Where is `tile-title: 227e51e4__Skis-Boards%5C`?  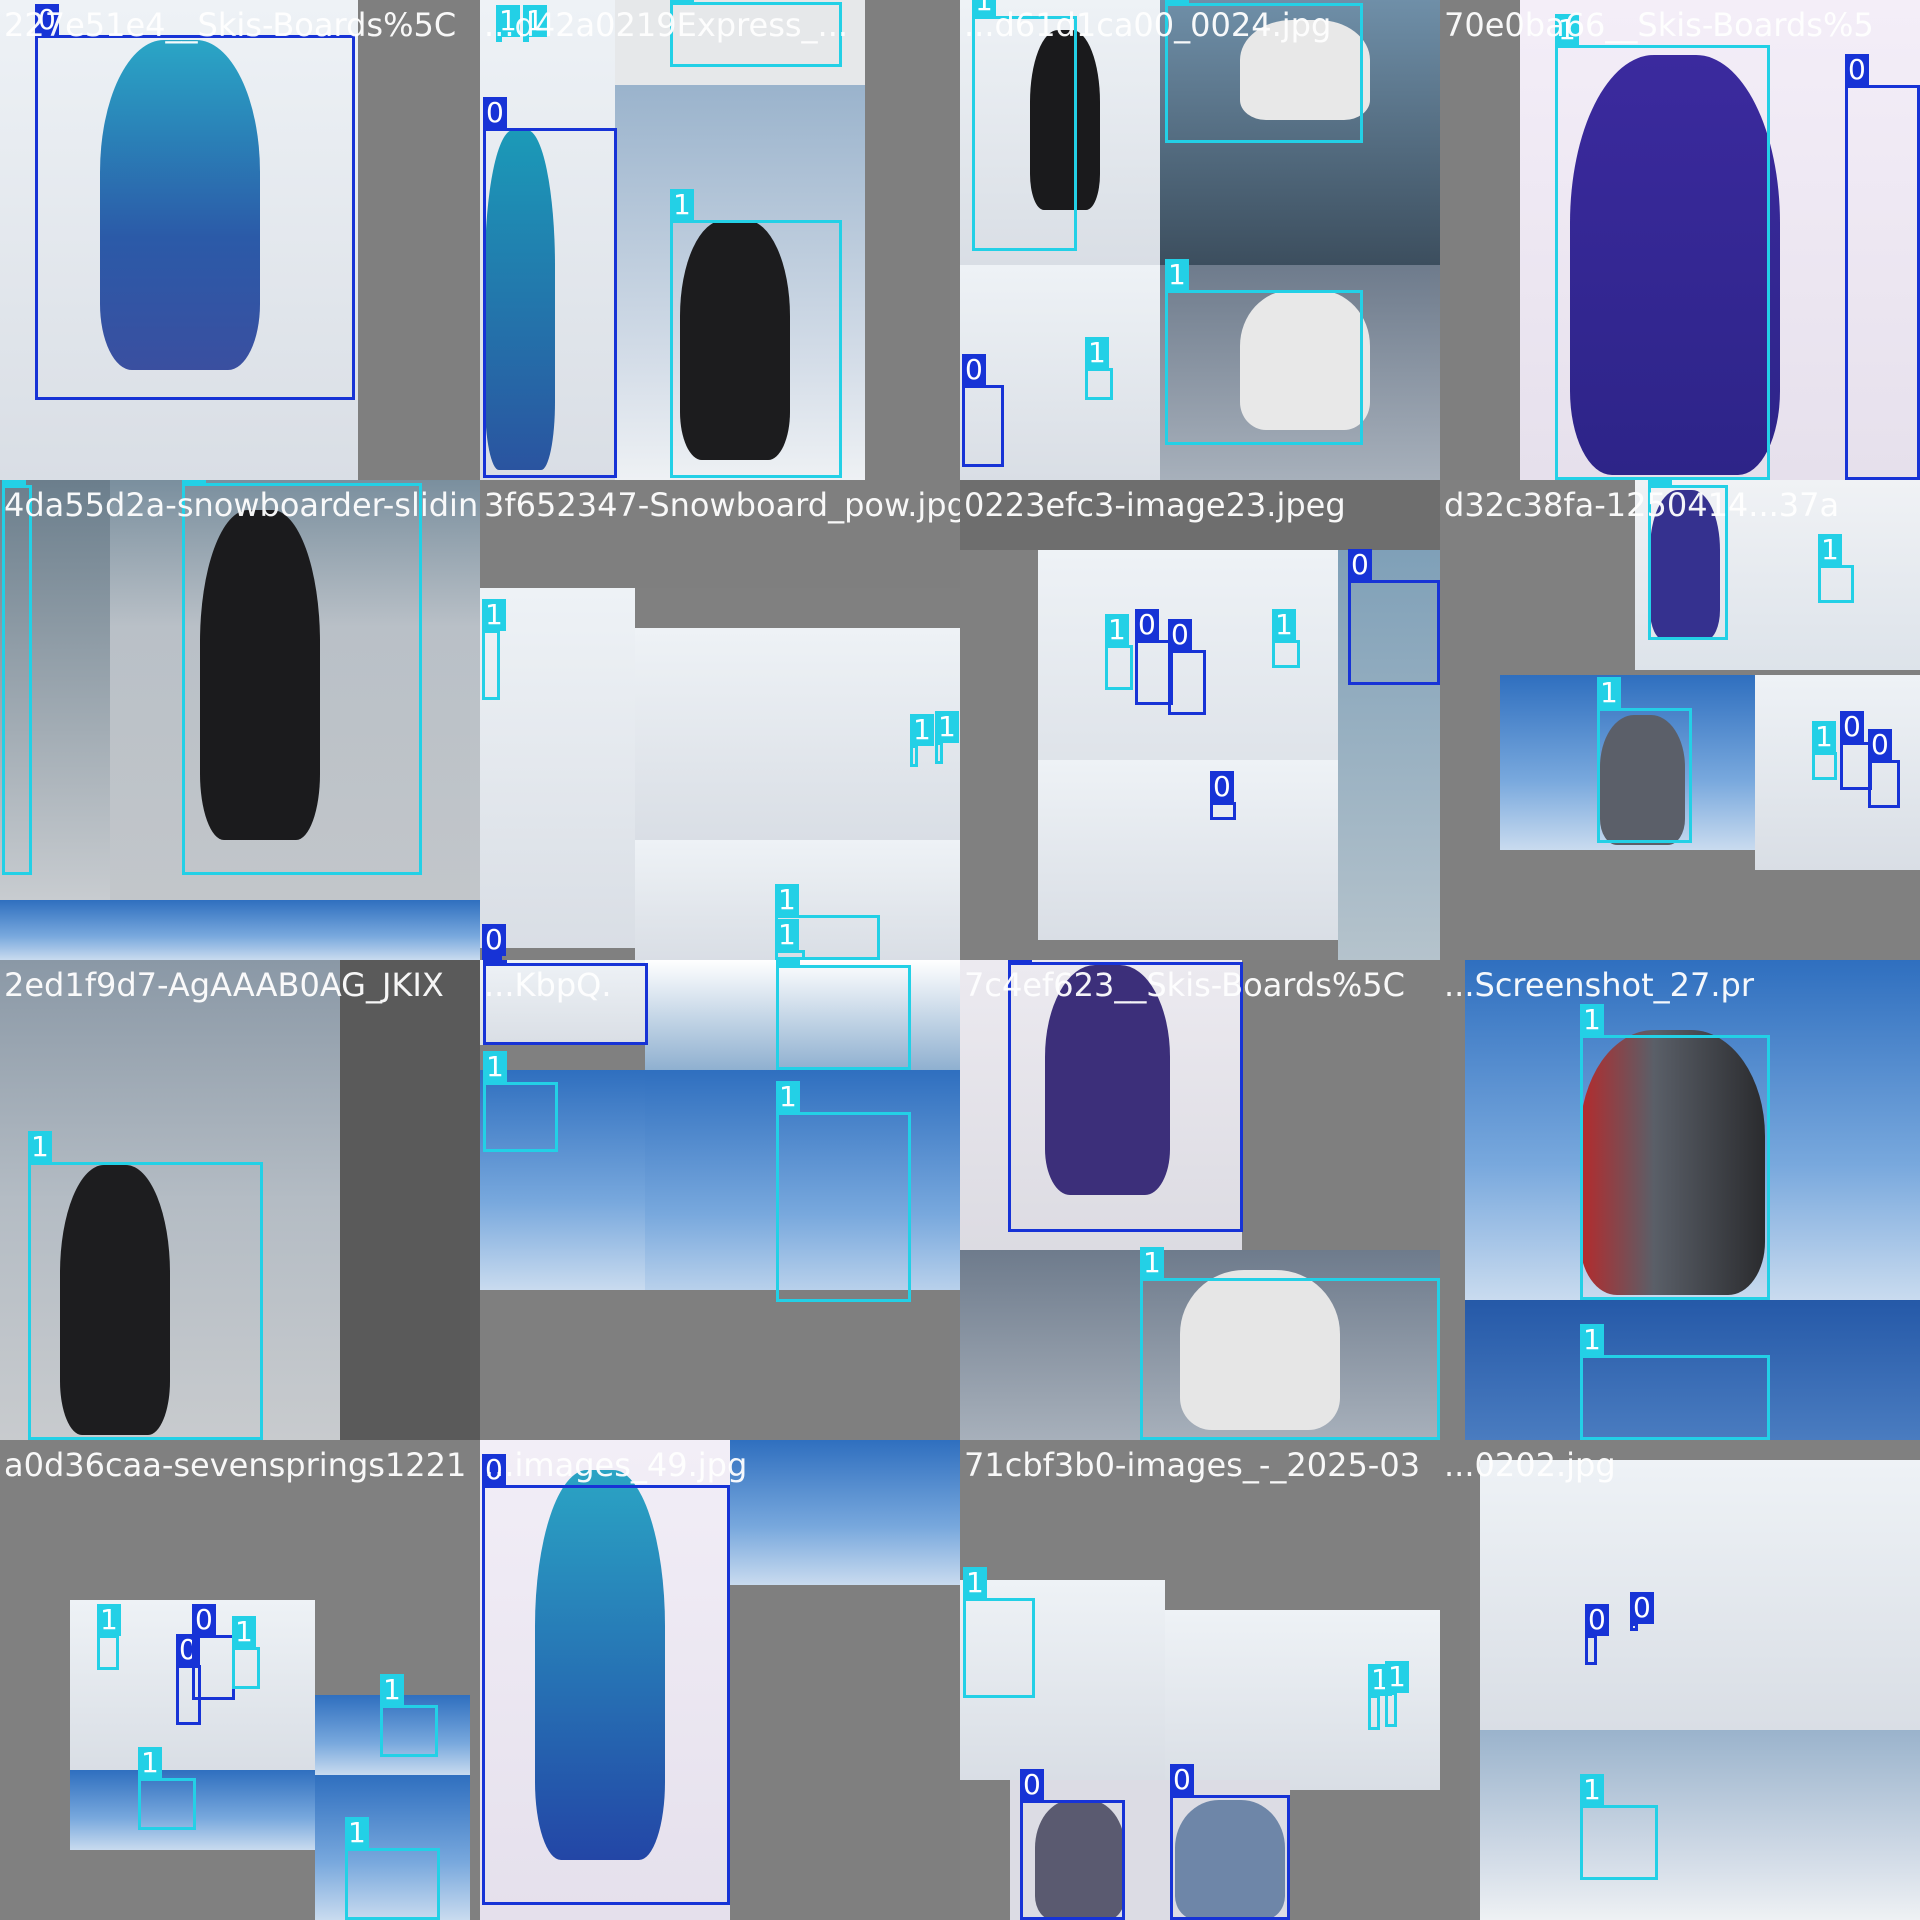 tile-title: 227e51e4__Skis-Boards%5C is located at coordinates (230, 25).